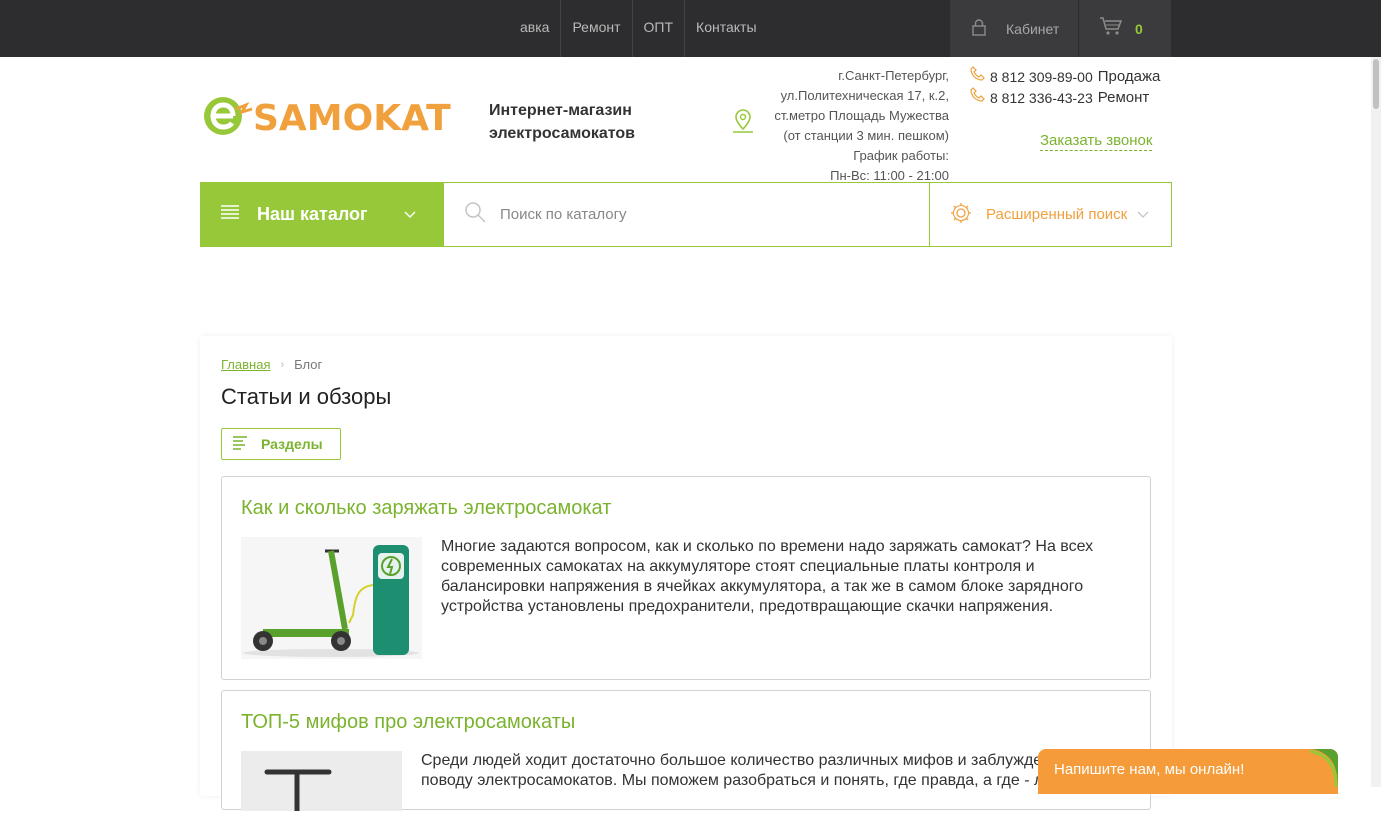 Image resolution: width=1381 pixels, height=816 pixels. Describe the element at coordinates (562, 133) in the screenshot. I see `tagline-line2: электросамокатов` at that location.